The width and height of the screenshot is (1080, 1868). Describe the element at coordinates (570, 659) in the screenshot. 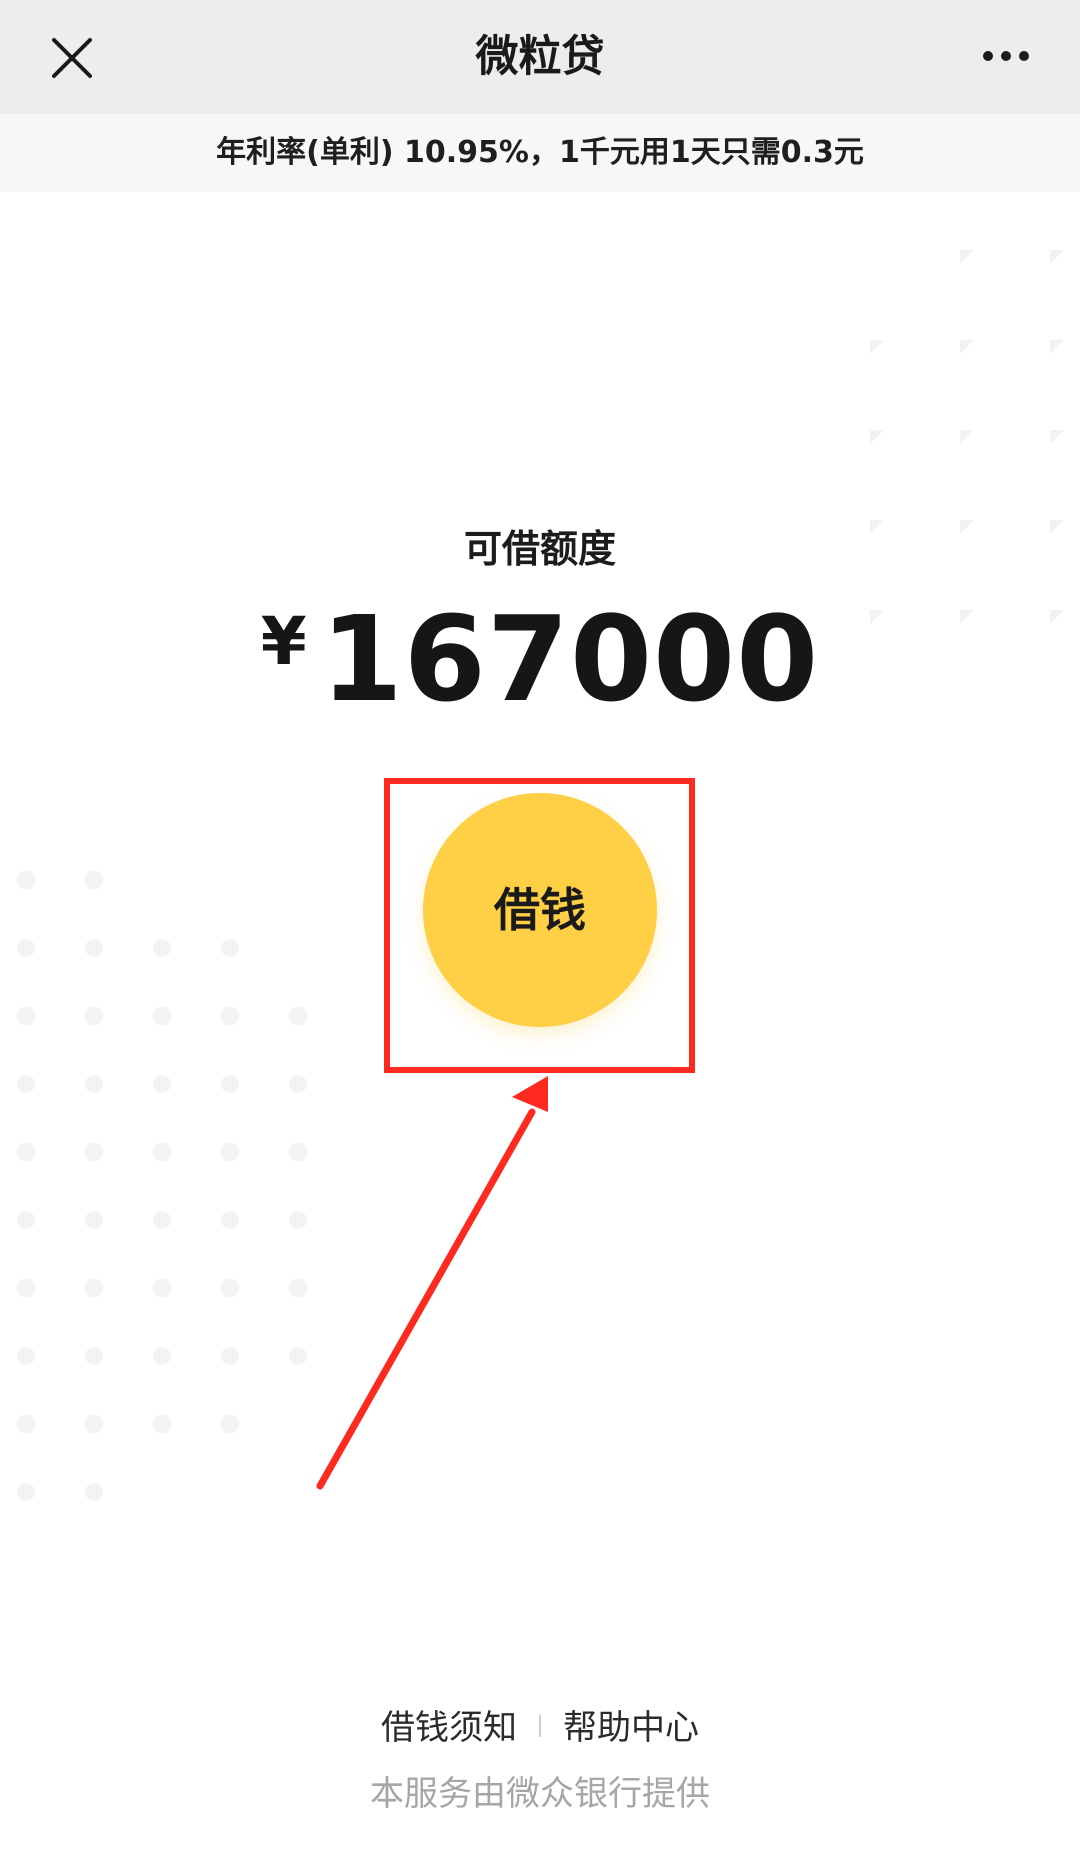

I see `credit-amount-value: 167000` at that location.